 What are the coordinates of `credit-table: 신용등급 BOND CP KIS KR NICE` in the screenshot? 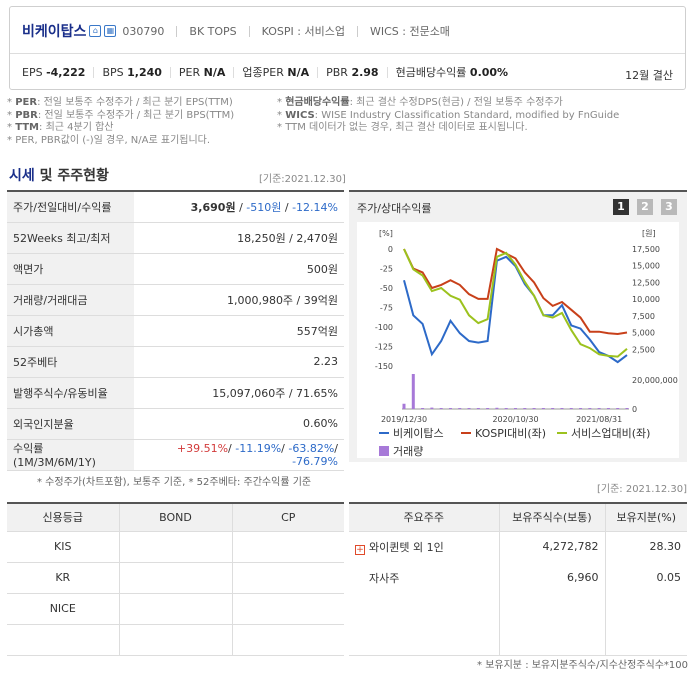 It's located at (175, 579).